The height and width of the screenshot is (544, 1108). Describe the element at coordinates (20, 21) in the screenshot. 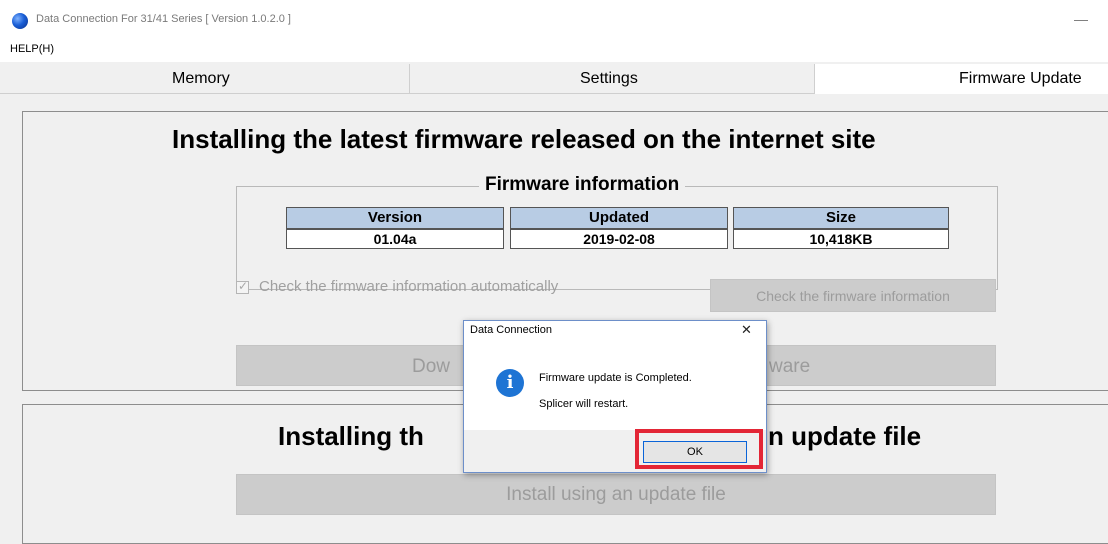

I see `app-globe-icon` at that location.